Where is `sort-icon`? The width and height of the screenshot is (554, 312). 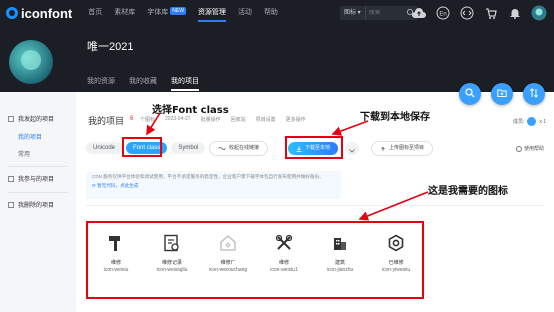 sort-icon is located at coordinates (534, 94).